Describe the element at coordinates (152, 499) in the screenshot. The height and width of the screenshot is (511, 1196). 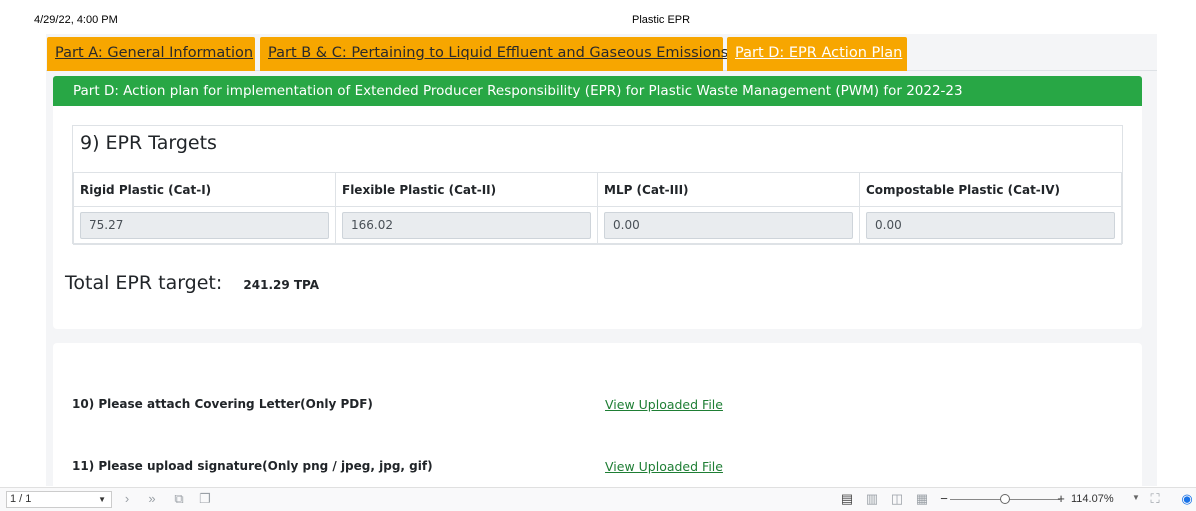
I see `last-page-icon: »` at that location.